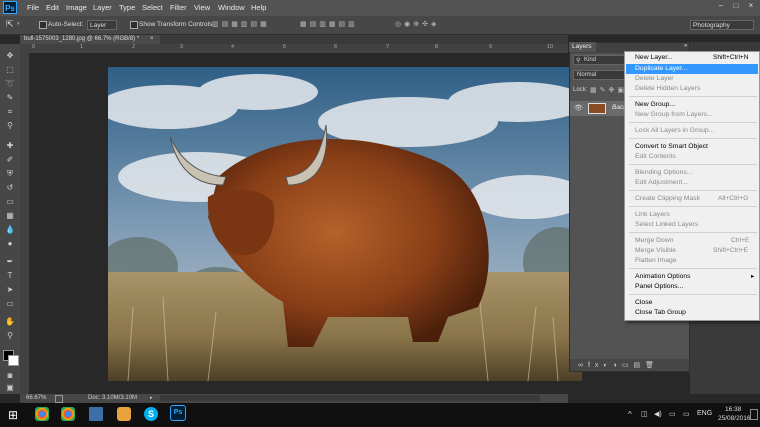 This screenshot has height=427, width=760. What do you see at coordinates (618, 365) in the screenshot?
I see `layer-footer-icons: ∞fx◐◑▭▤🗑` at bounding box center [618, 365].